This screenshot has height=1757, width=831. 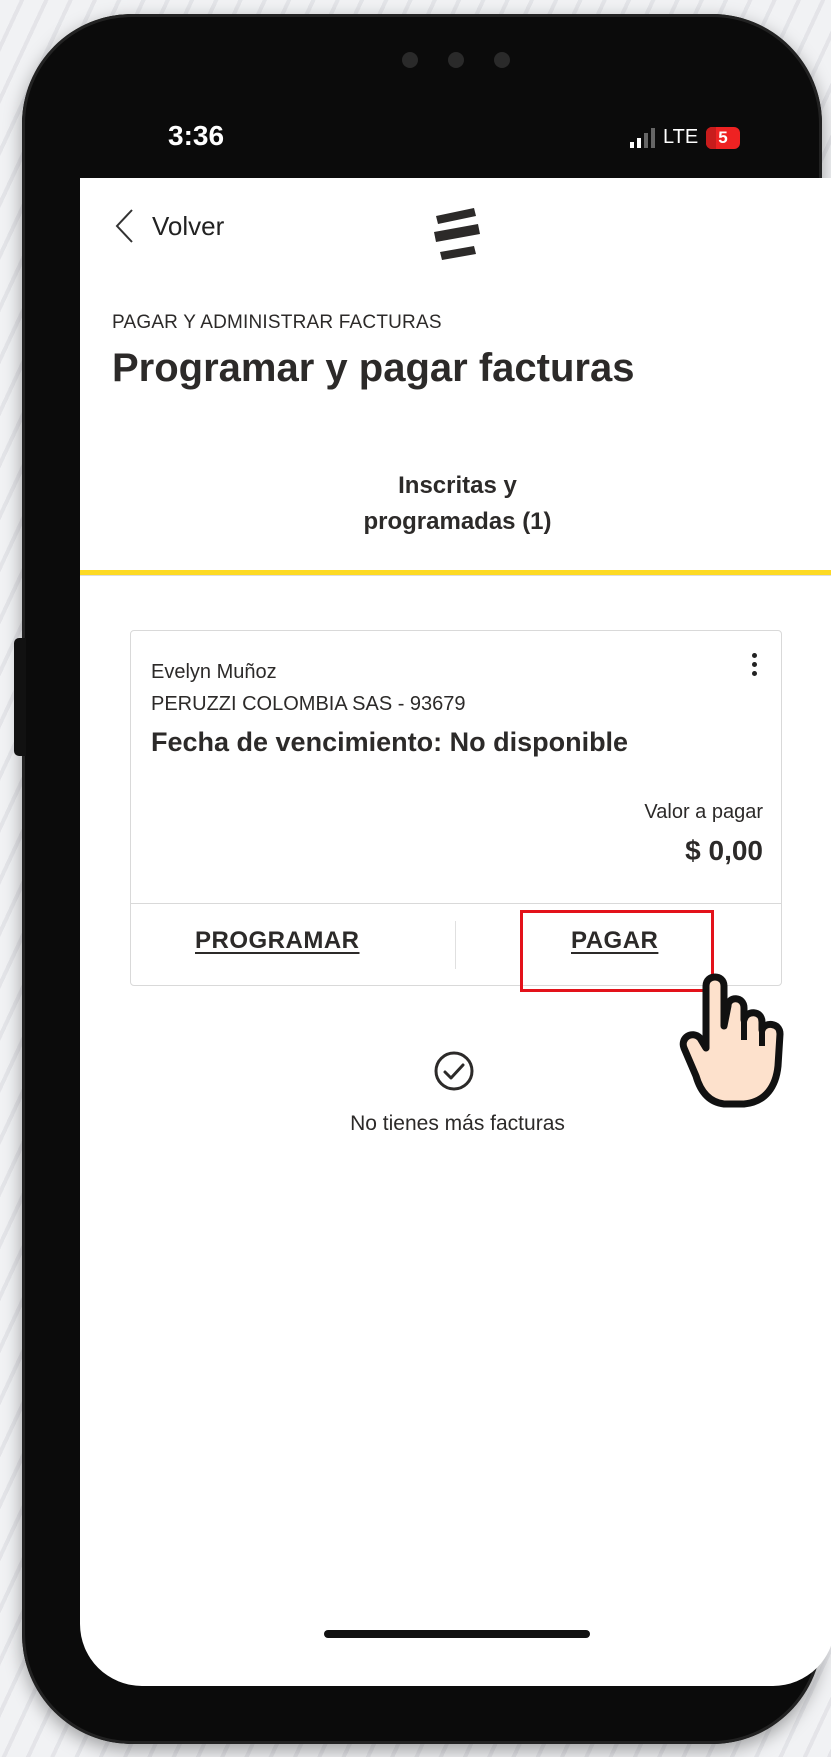 I want to click on bill-holder-name: Evelyn Muñoz, so click(x=214, y=672).